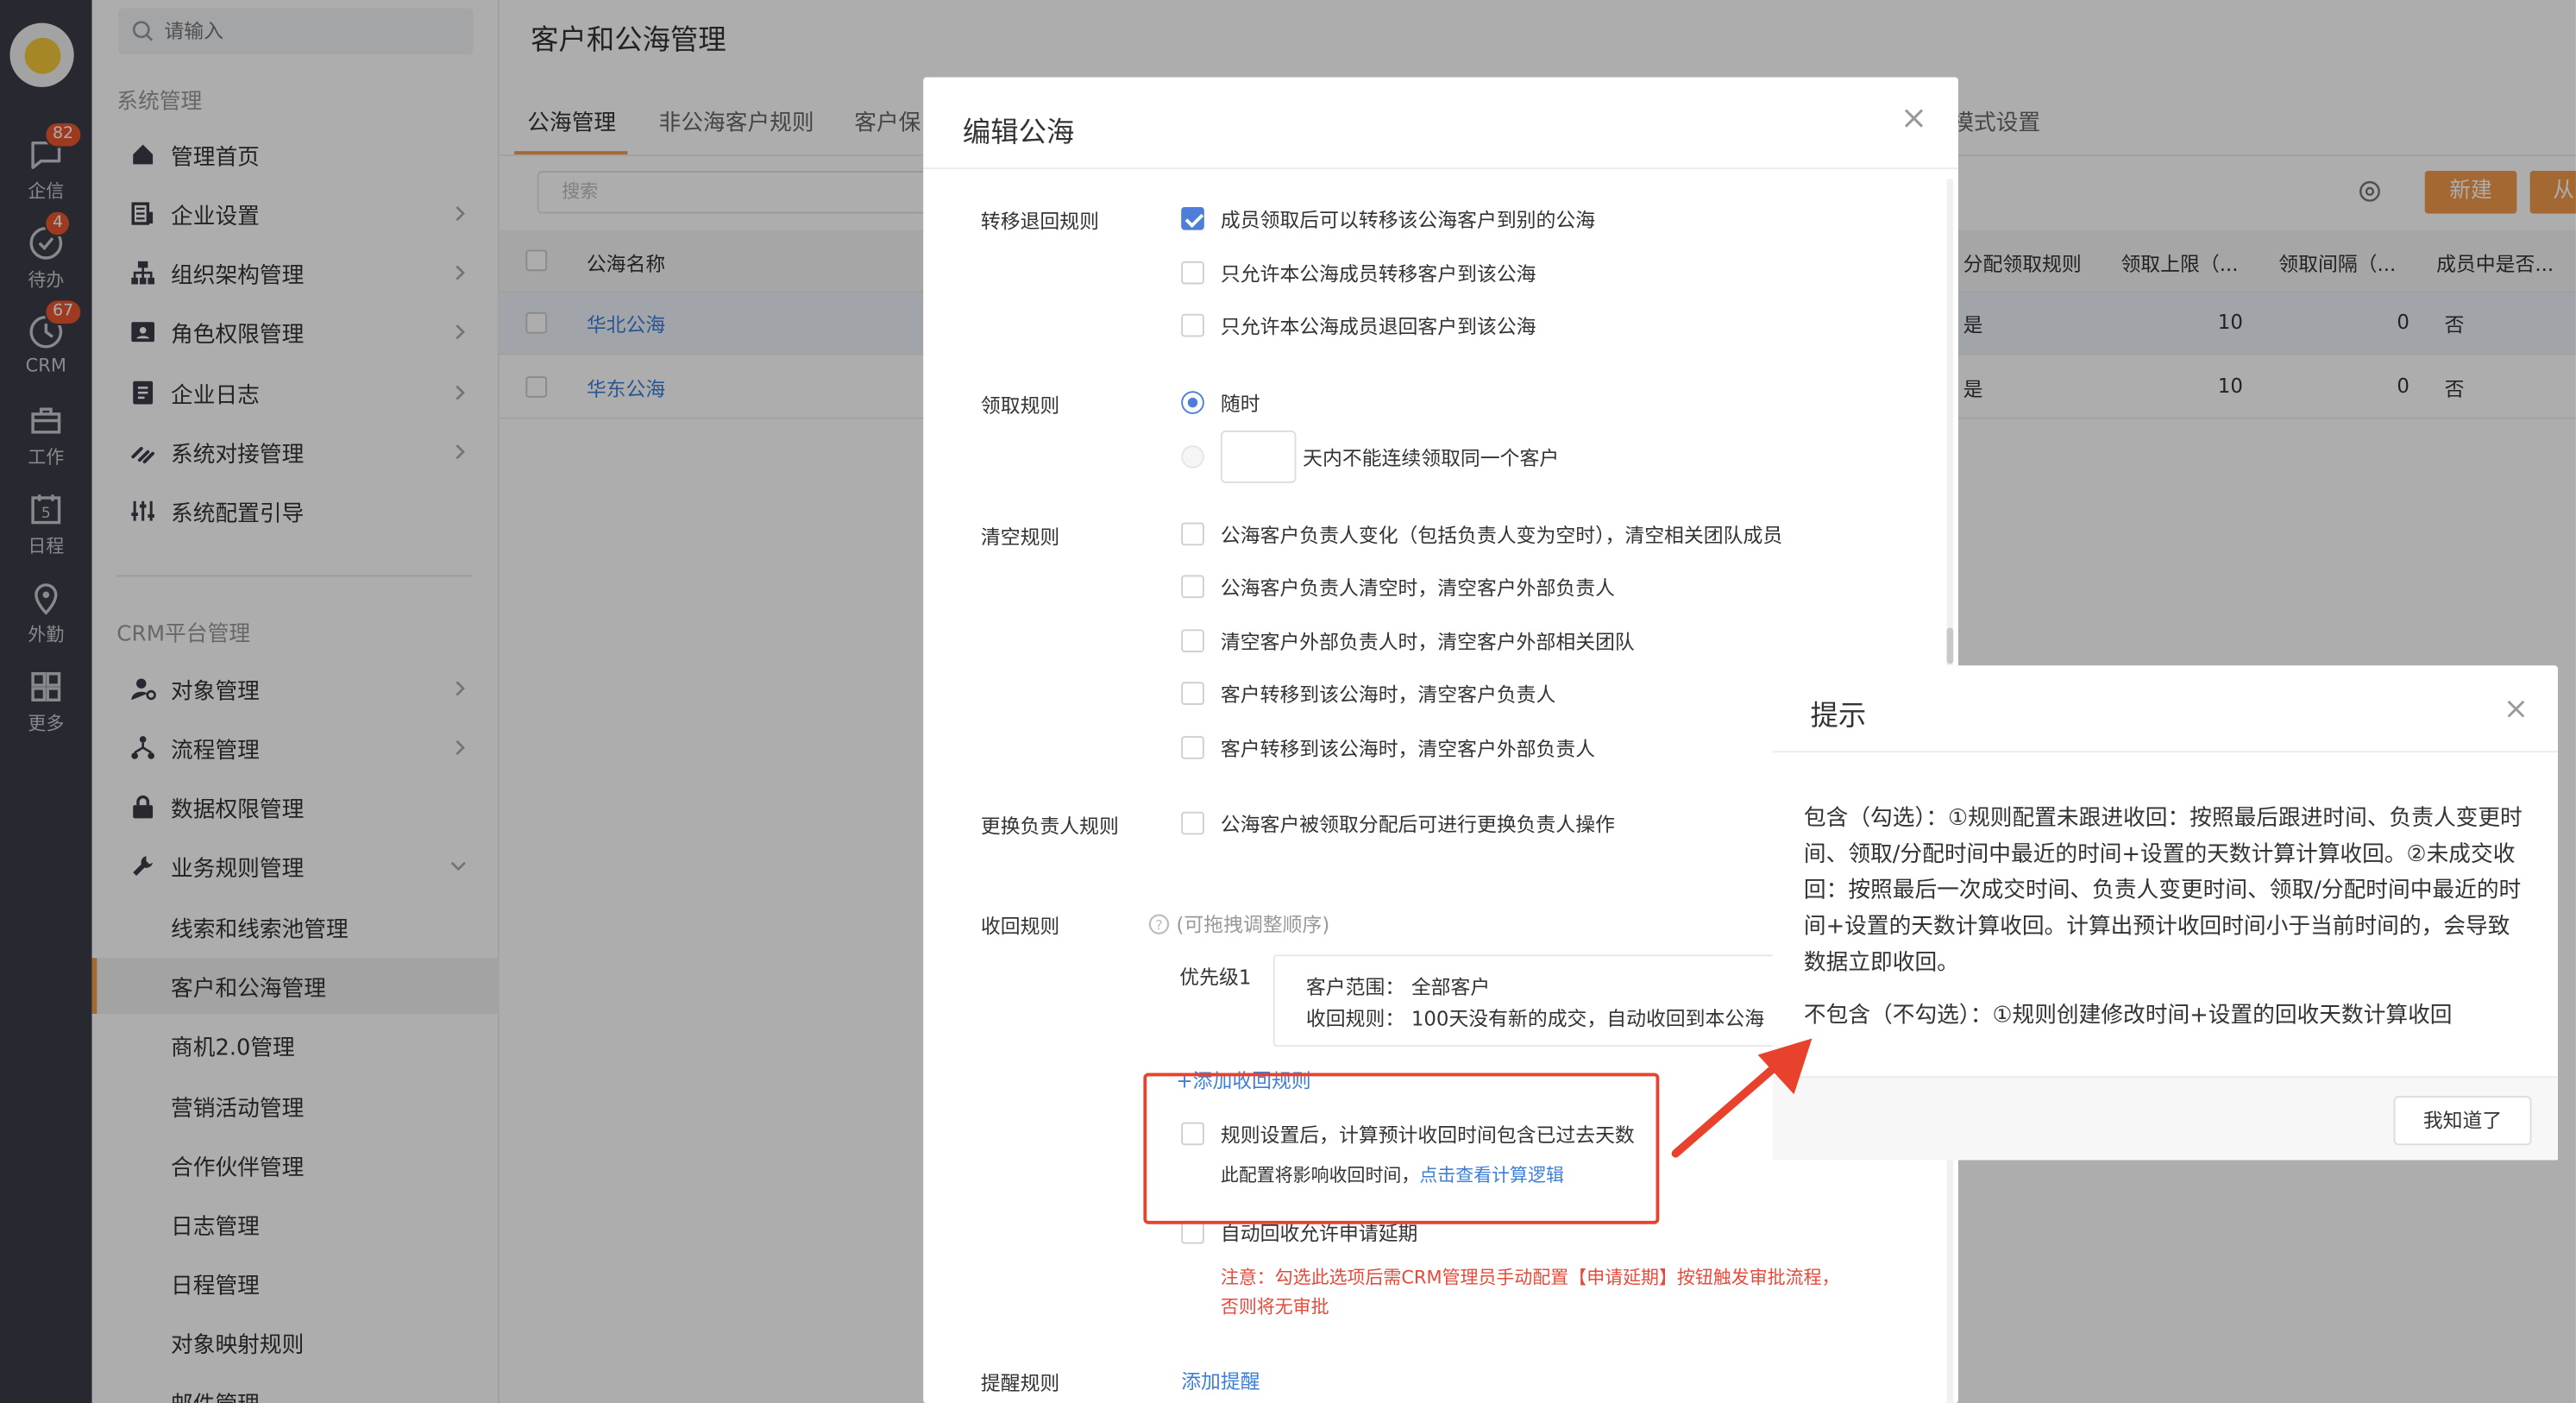  I want to click on checkbox-checked, so click(1192, 218).